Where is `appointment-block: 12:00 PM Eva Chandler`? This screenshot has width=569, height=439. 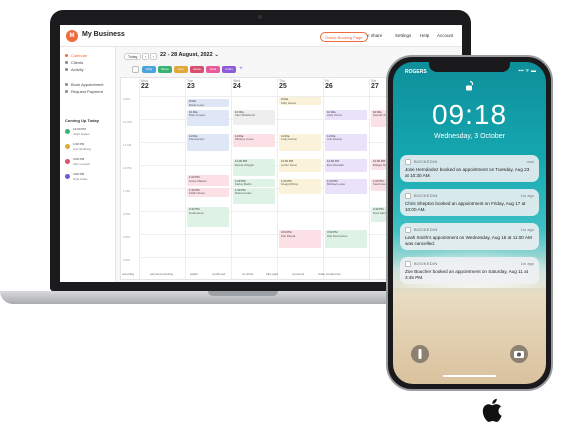 appointment-block: 12:00 PM Eva Chandler is located at coordinates (346, 165).